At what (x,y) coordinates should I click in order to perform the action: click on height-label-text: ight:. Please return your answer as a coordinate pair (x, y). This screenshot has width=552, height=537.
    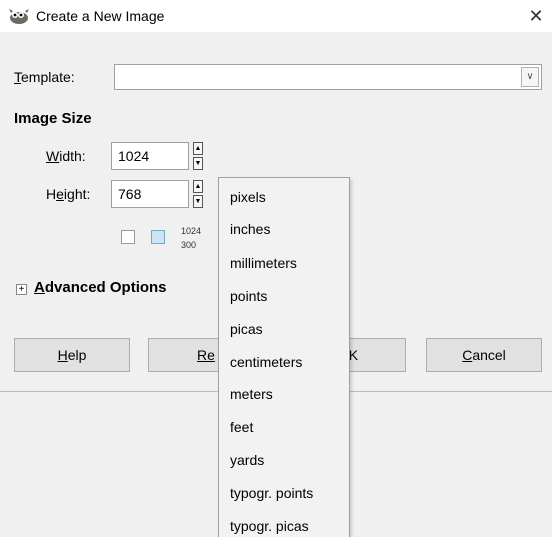
    Looking at the image, I should click on (77, 194).